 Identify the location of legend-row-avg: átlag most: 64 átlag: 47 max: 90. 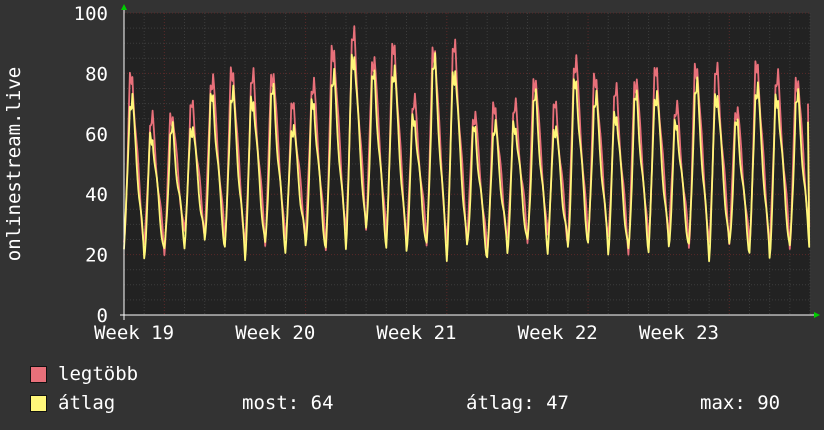
(420, 403).